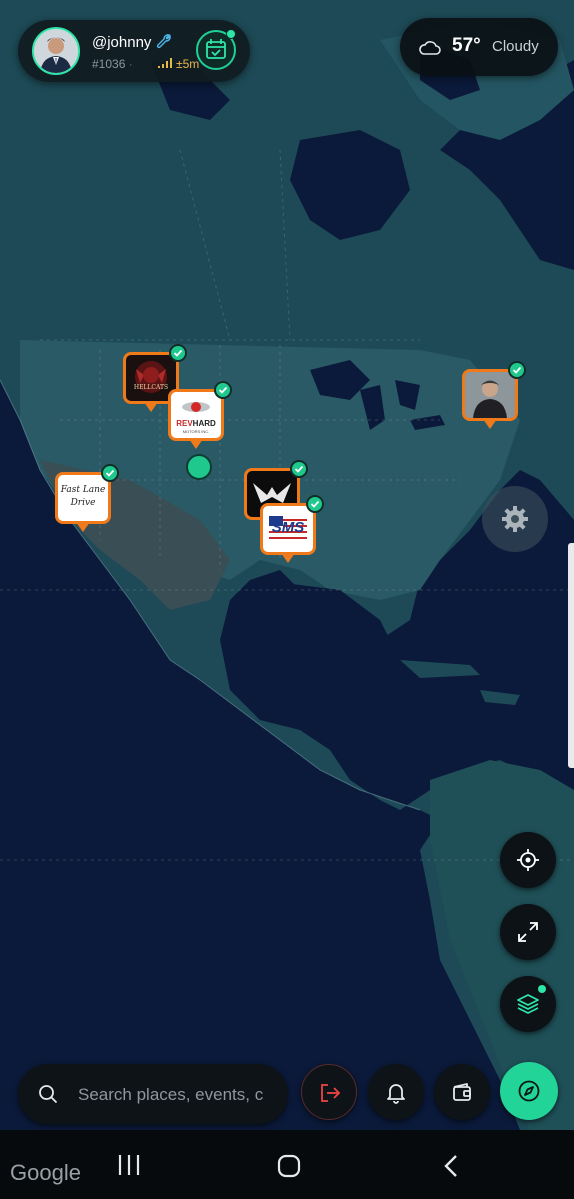 The image size is (574, 1199). I want to click on weather-pill: 57° Cloudy, so click(479, 47).